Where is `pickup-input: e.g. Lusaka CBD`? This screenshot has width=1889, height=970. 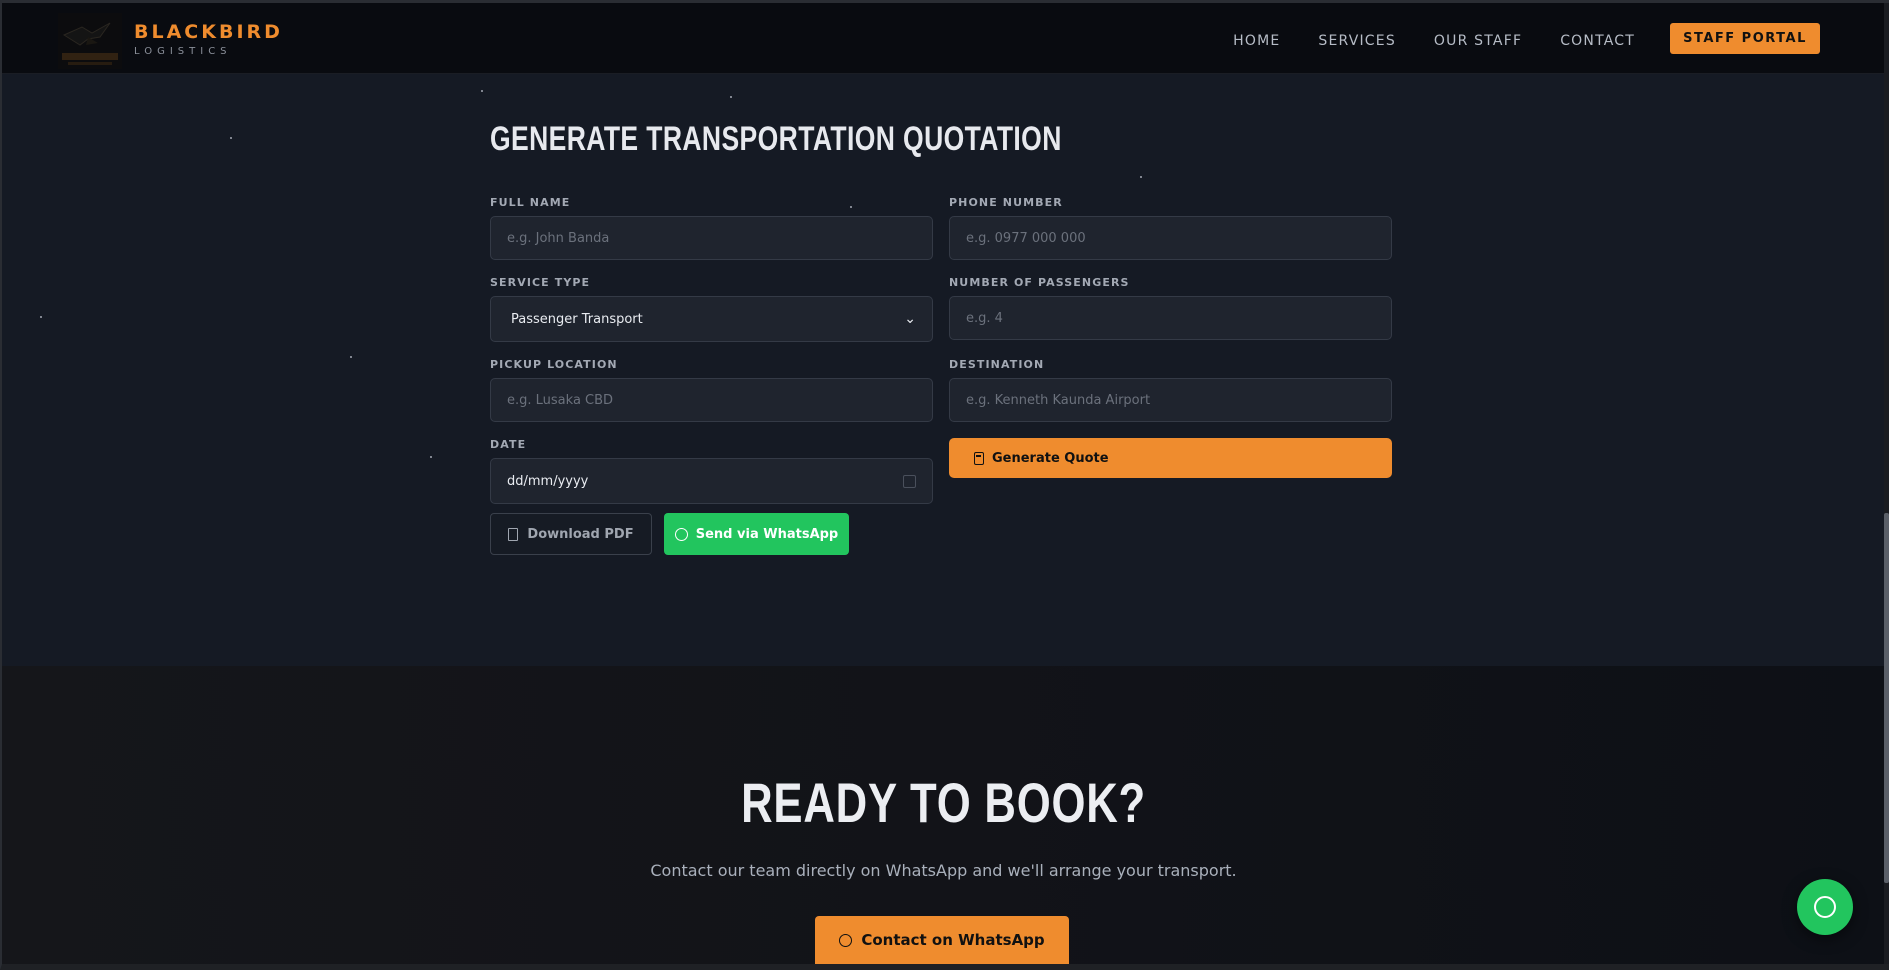
pickup-input: e.g. Lusaka CBD is located at coordinates (711, 400).